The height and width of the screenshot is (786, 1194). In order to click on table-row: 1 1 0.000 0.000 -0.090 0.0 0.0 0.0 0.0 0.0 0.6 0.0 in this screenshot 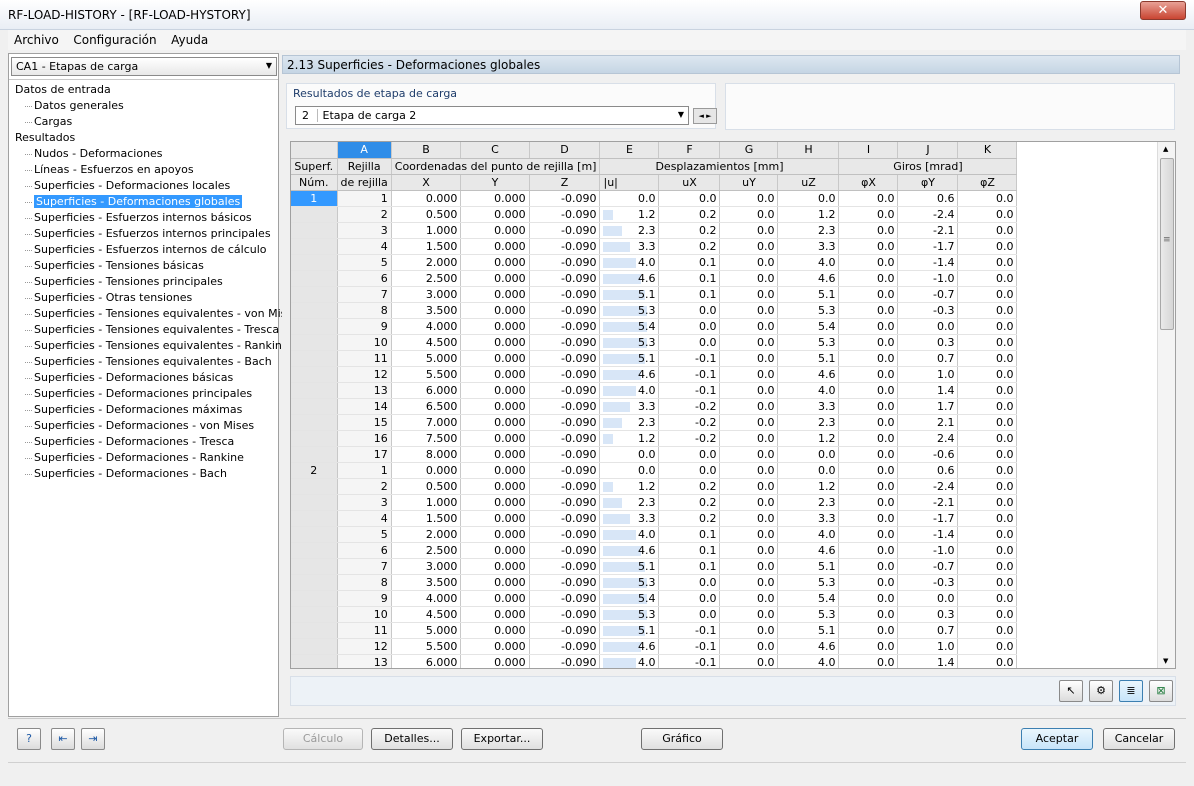, I will do `click(654, 198)`.